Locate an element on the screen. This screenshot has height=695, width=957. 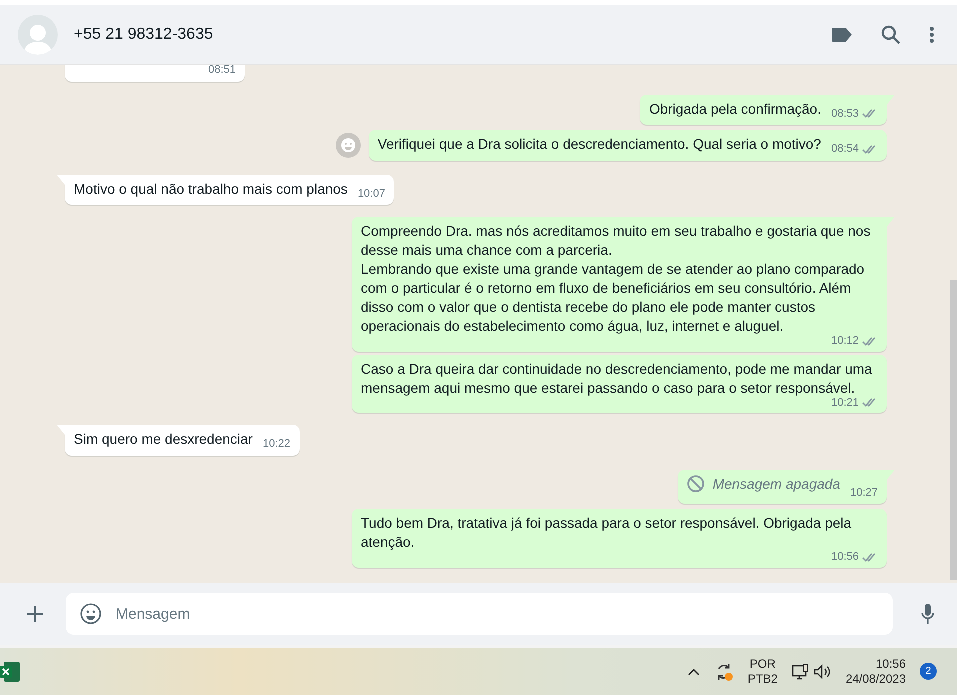
message-text: Motivo o qual não trabalho mais com planos is located at coordinates (211, 189).